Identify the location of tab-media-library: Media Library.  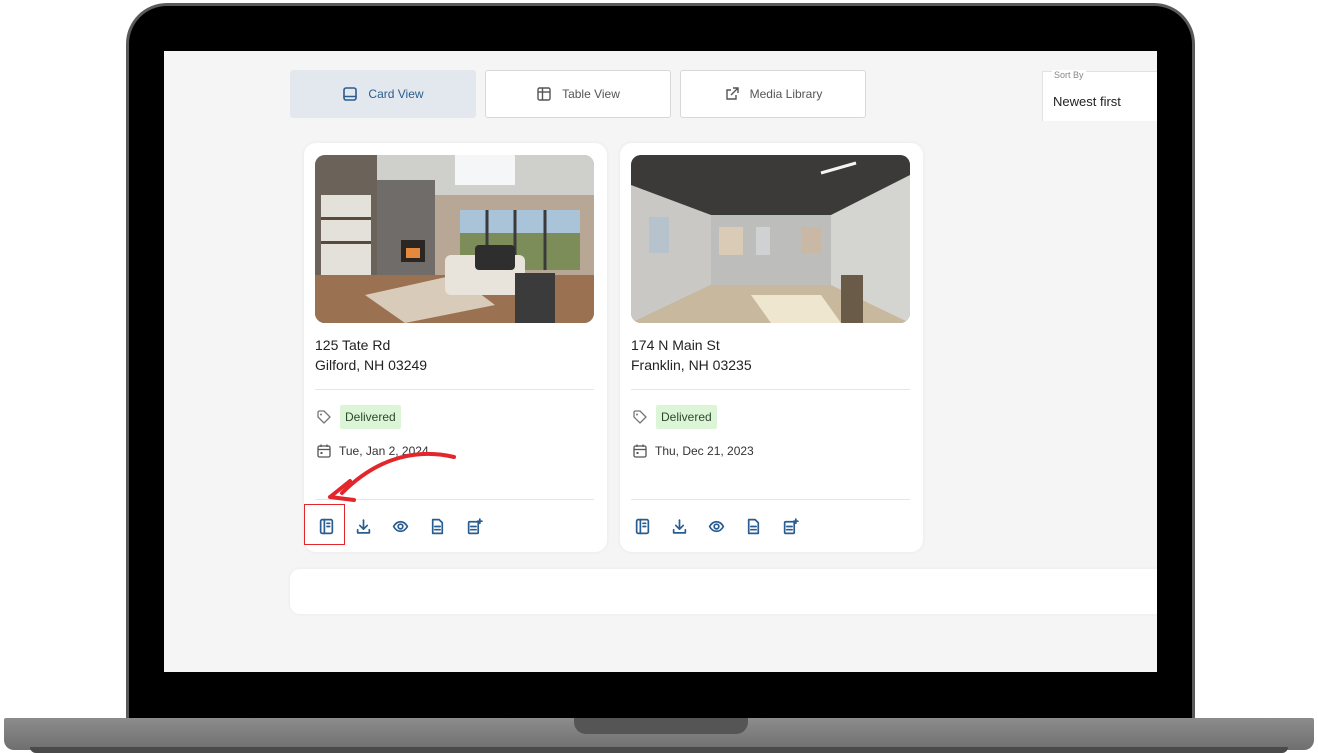
(773, 94).